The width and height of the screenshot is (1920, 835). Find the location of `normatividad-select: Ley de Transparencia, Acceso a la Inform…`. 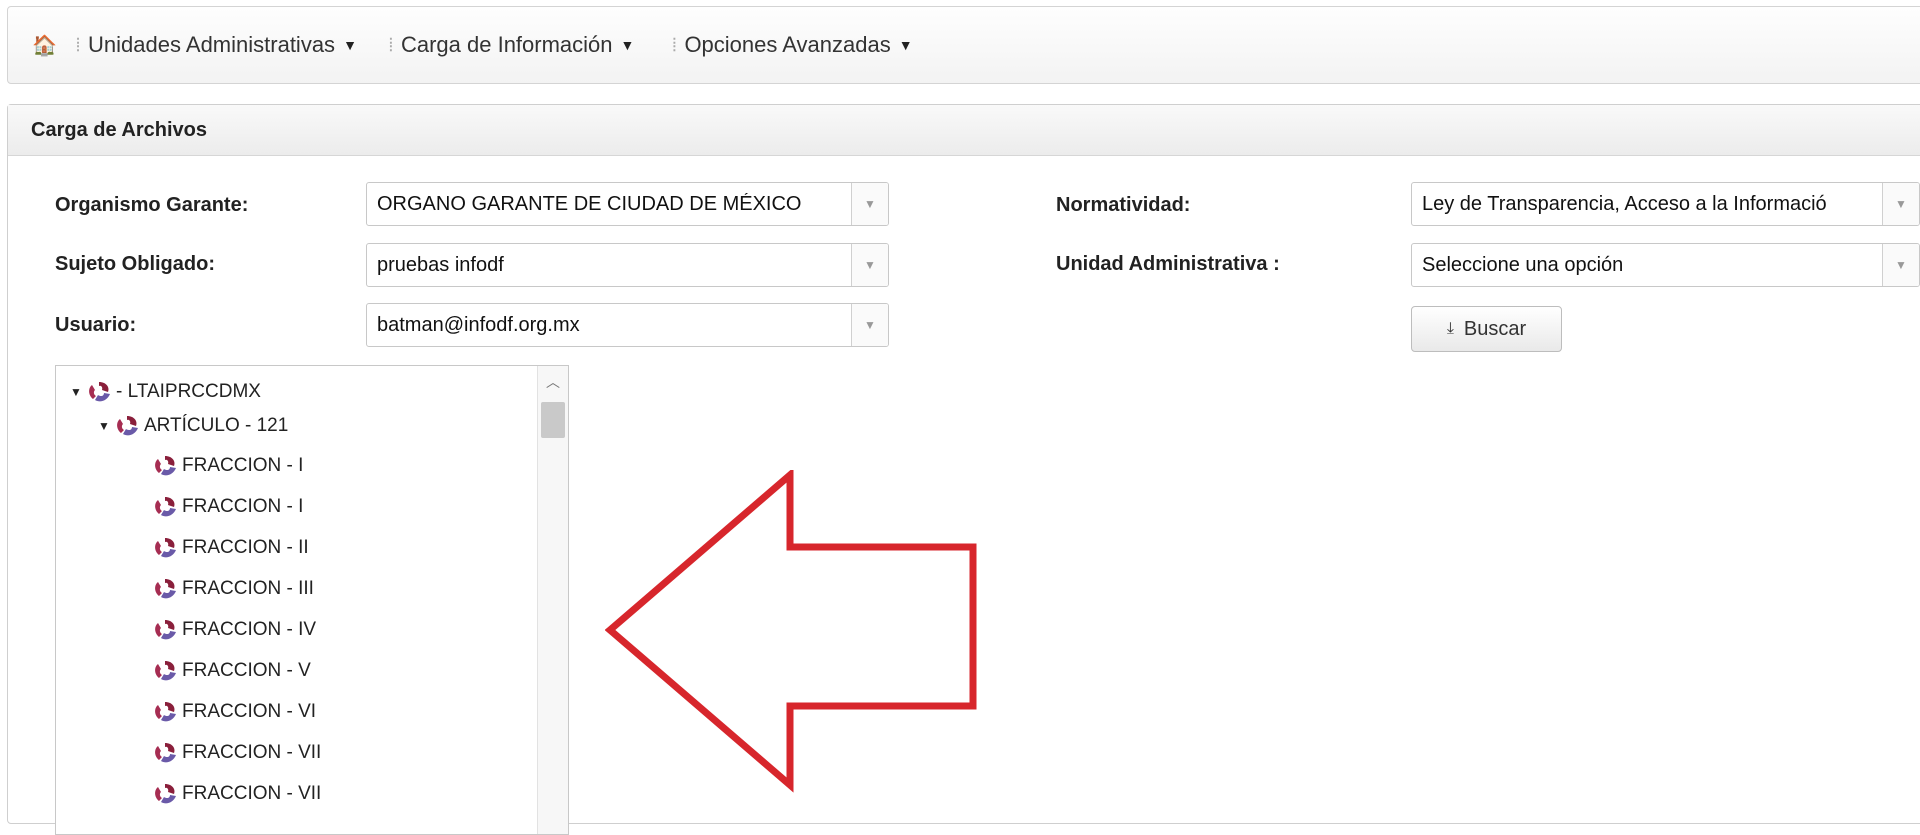

normatividad-select: Ley de Transparencia, Acceso a la Inform… is located at coordinates (1665, 204).